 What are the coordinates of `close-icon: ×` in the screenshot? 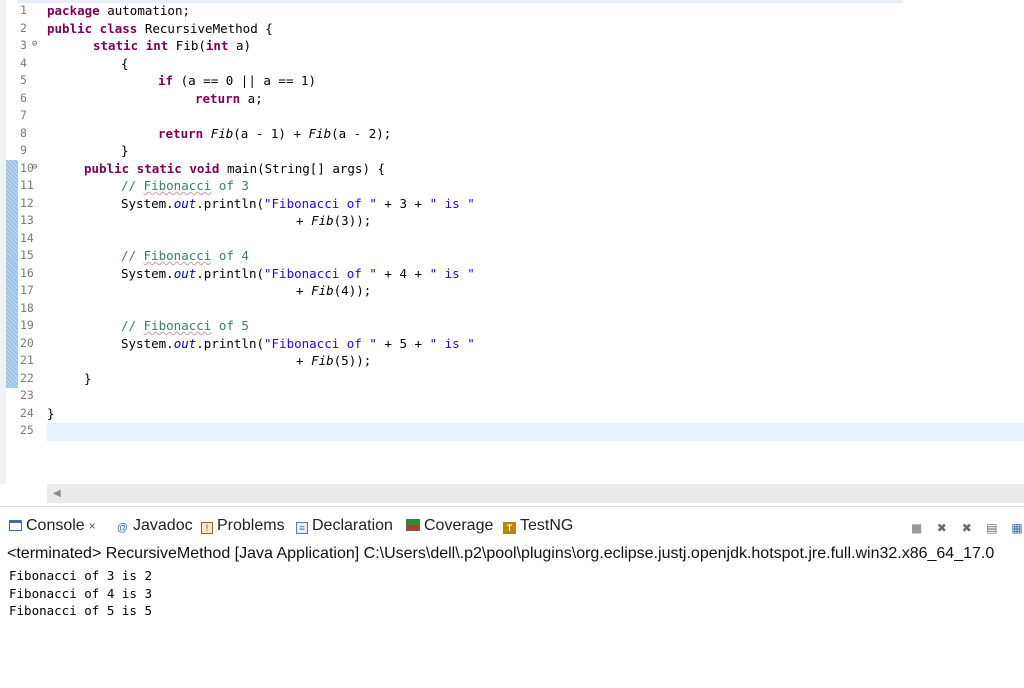 It's located at (92, 526).